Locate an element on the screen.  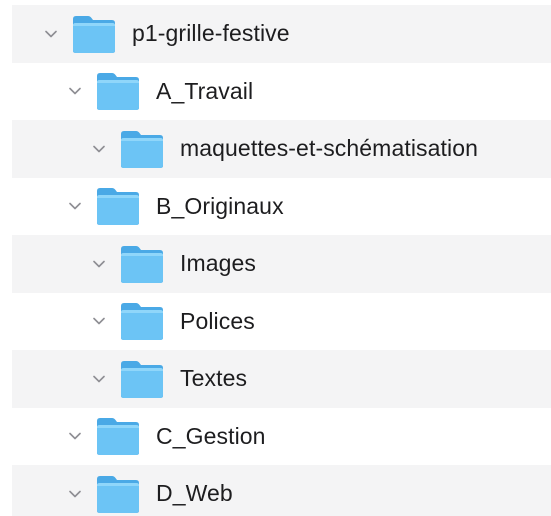
tree-row-d-web: D_Web is located at coordinates (281, 490).